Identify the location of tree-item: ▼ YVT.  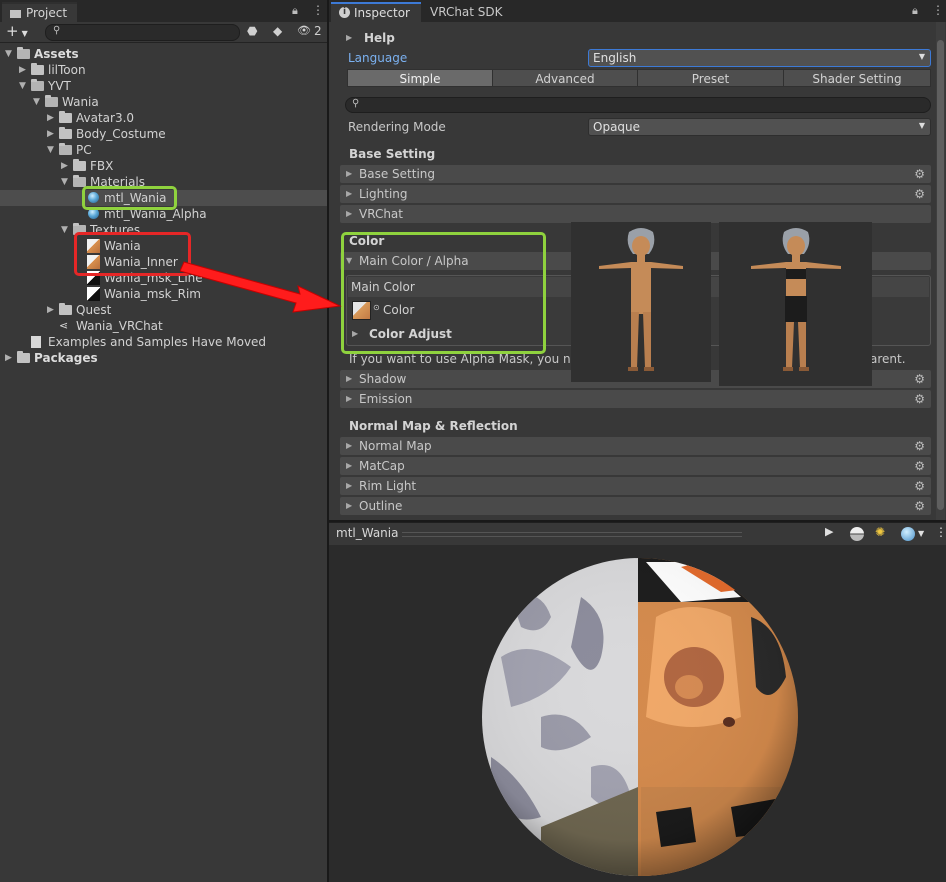
(163, 86).